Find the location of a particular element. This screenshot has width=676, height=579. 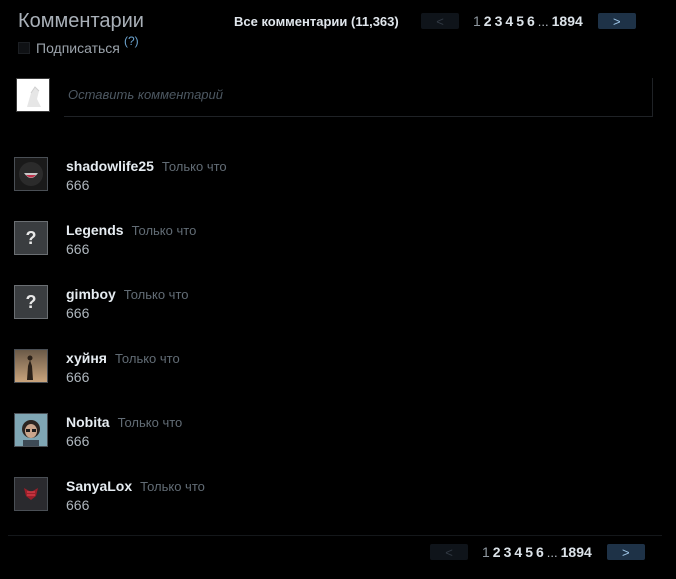

comment-author: Legends Только что is located at coordinates (131, 230).